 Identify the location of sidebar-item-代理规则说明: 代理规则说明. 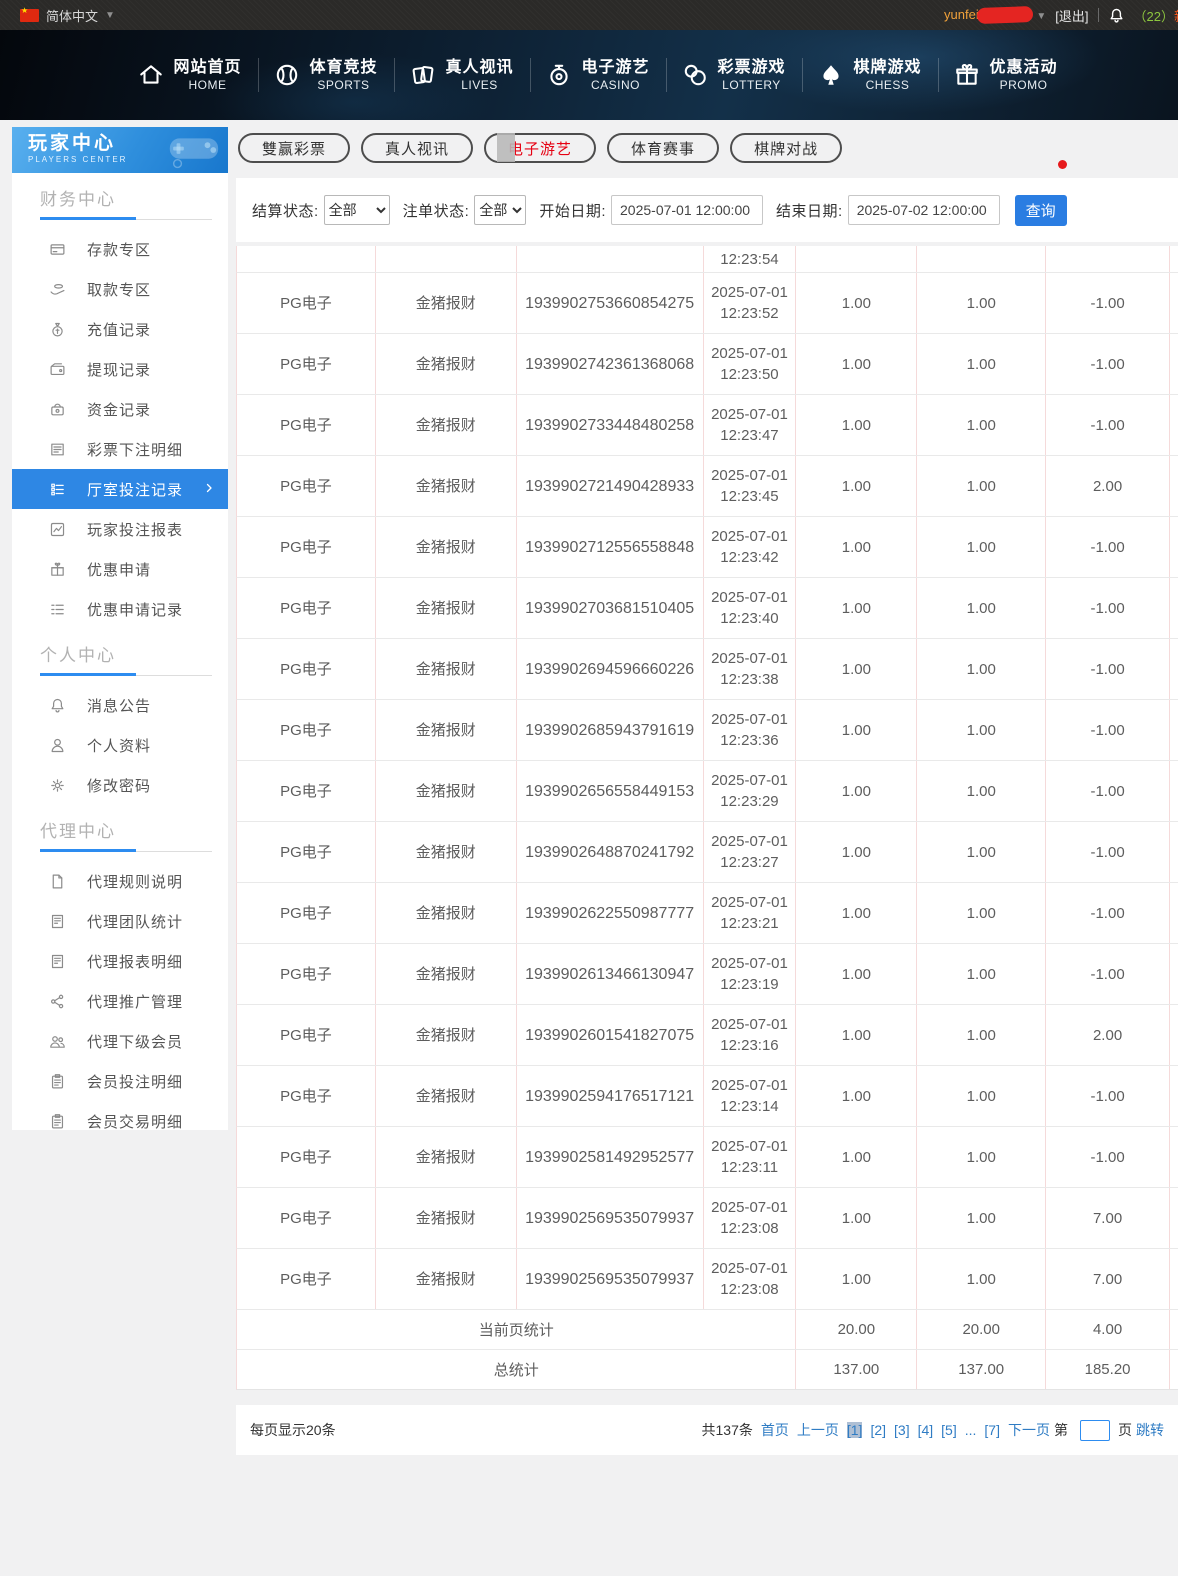
(120, 881).